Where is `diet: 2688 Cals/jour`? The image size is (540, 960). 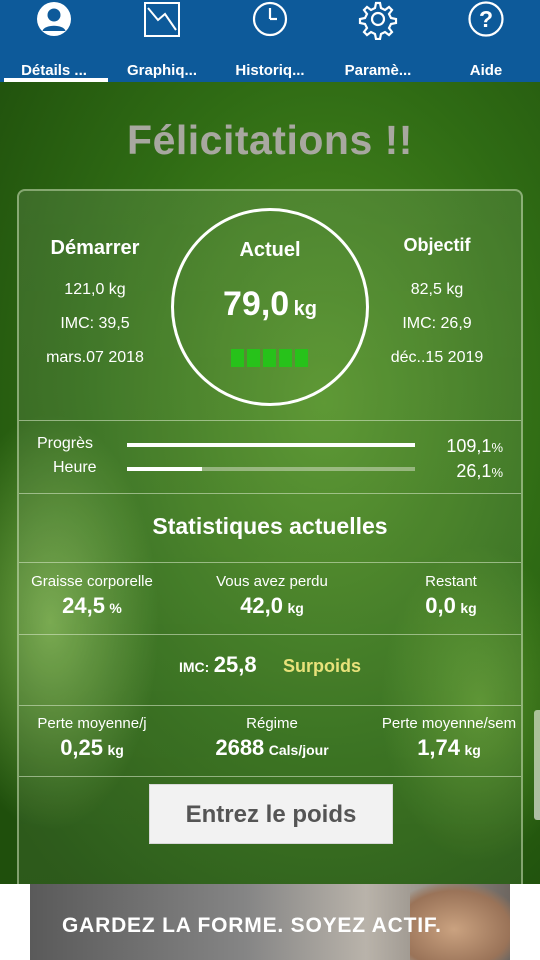
diet: 2688 Cals/jour is located at coordinates (272, 748).